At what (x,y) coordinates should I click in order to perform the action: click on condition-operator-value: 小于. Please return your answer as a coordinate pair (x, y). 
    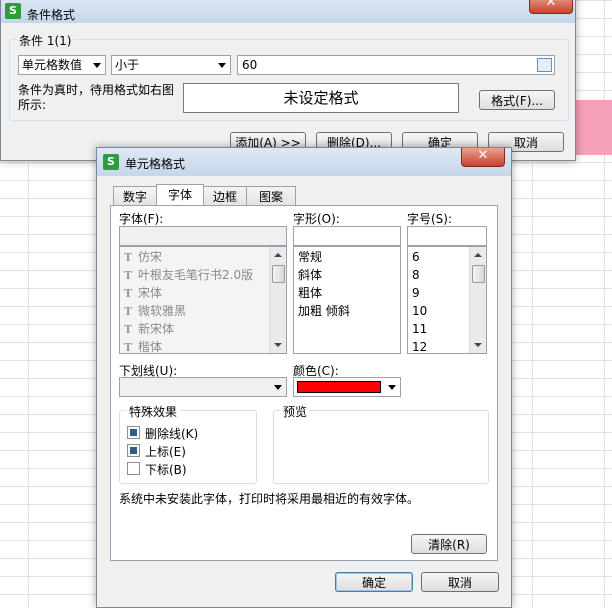
    Looking at the image, I should click on (127, 65).